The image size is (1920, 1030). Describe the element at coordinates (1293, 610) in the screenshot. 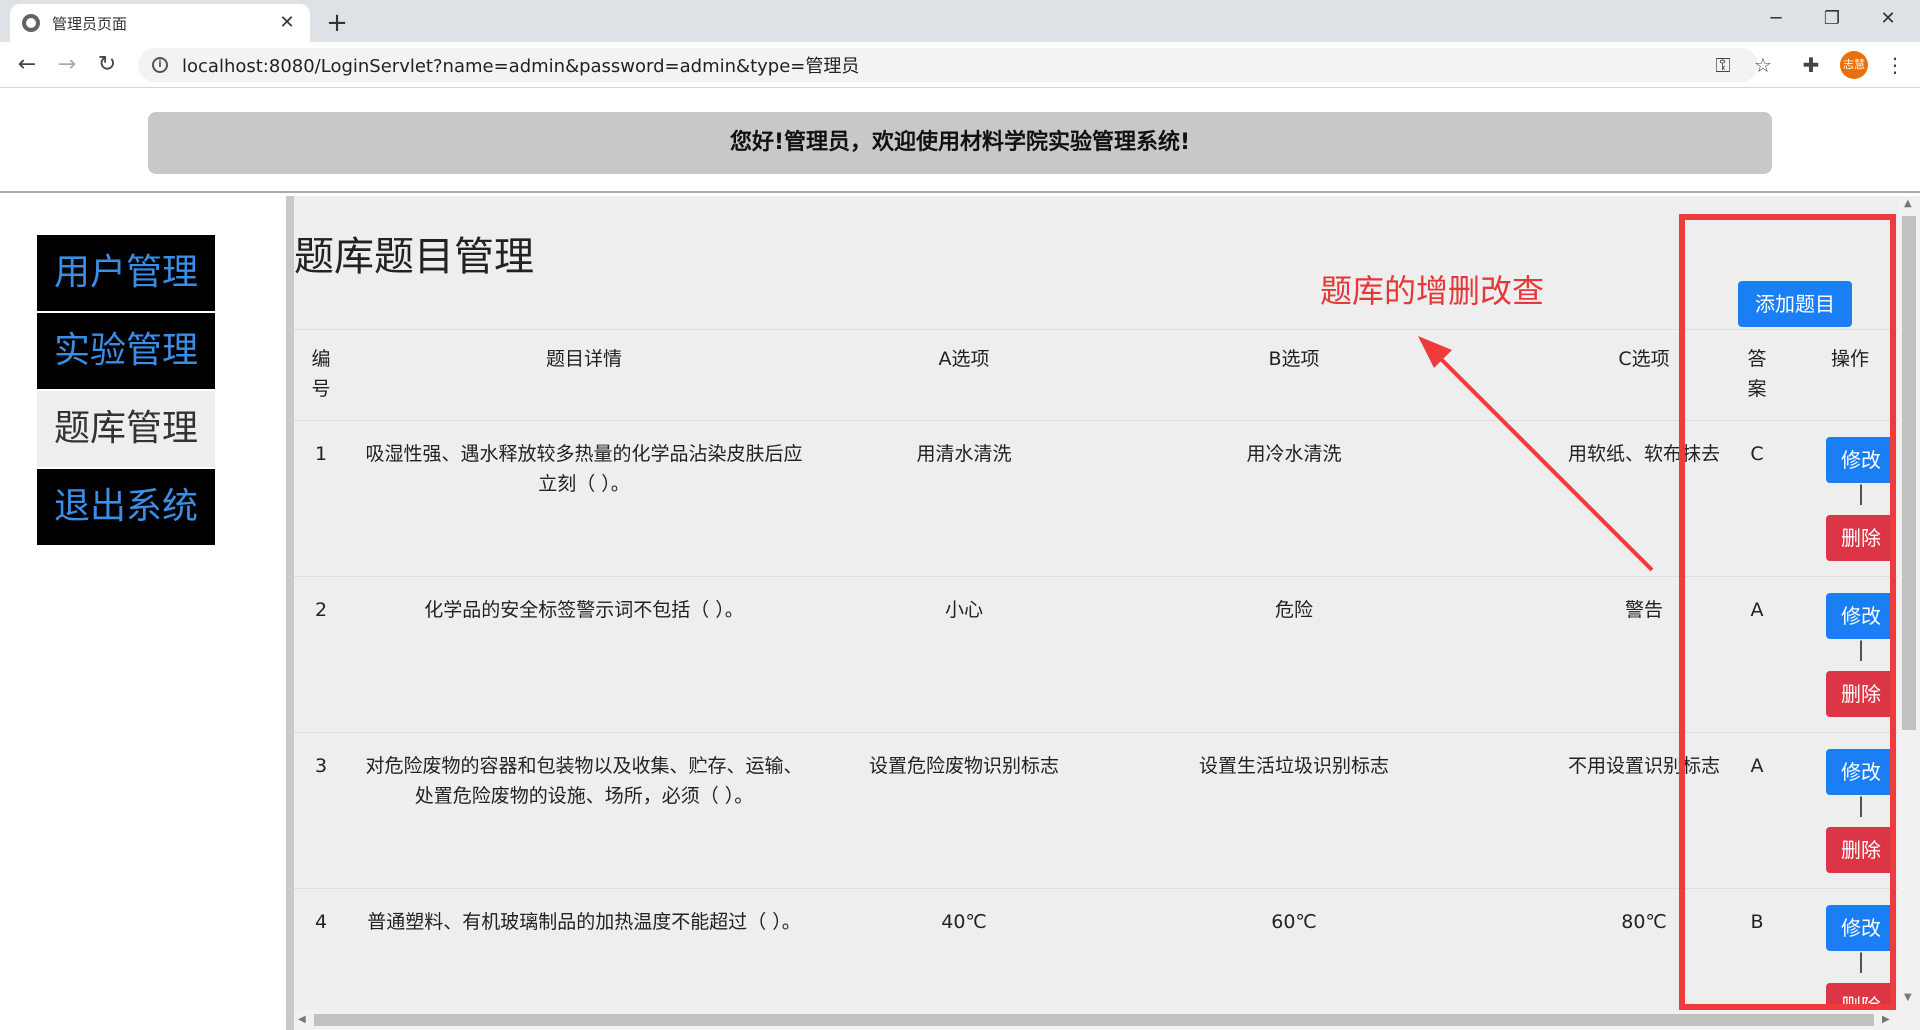

I see `row-option-b: 危险` at that location.